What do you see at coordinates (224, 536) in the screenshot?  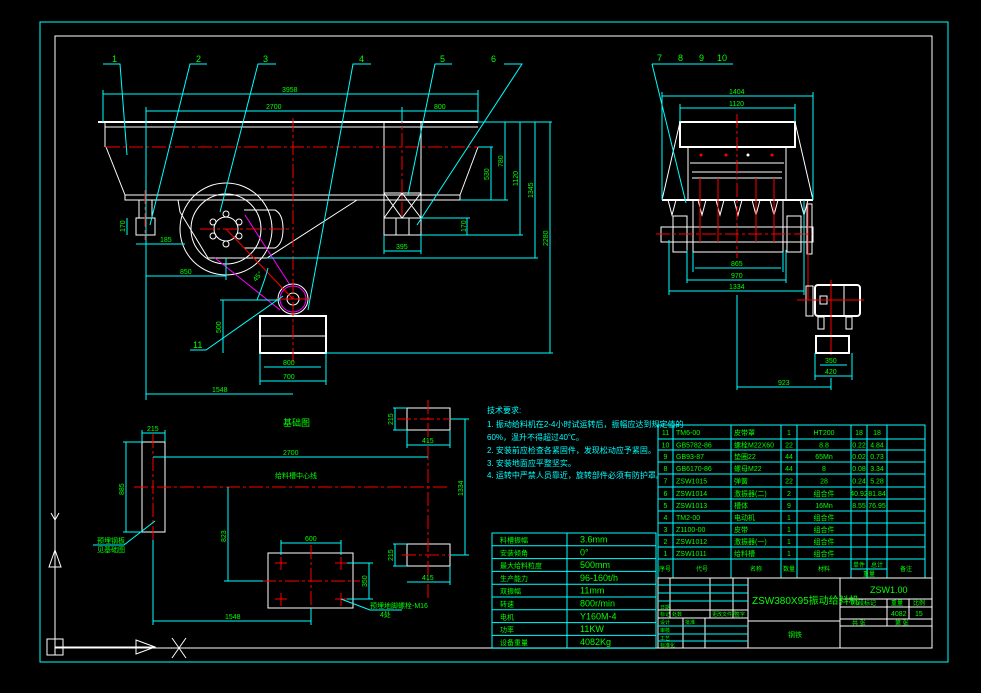 I see `dim-823: 823` at bounding box center [224, 536].